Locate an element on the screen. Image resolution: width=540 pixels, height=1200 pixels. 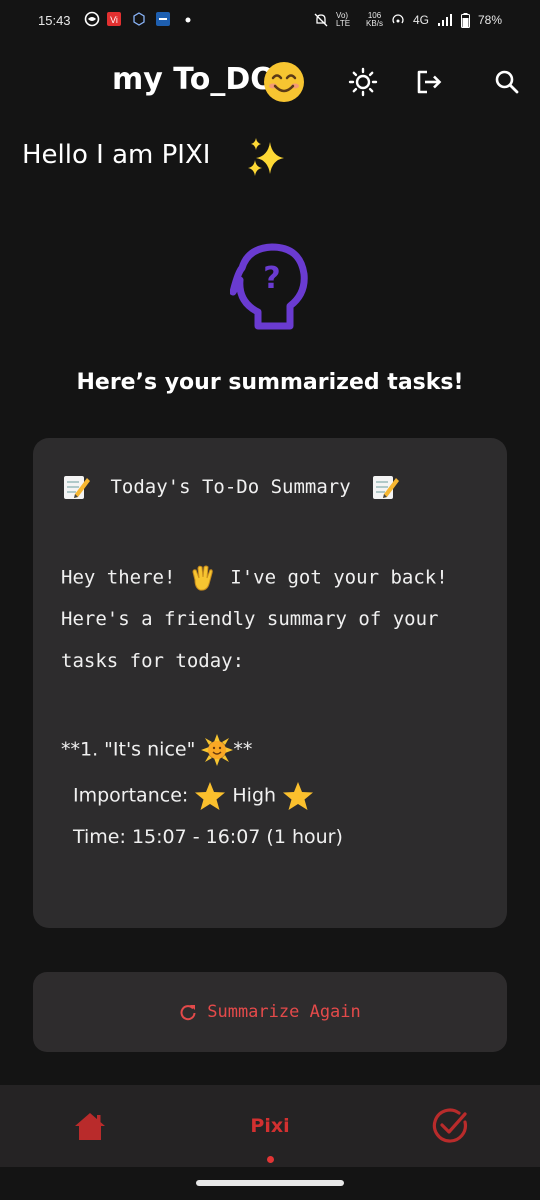
app-notification-icon is located at coordinates (92, 19).